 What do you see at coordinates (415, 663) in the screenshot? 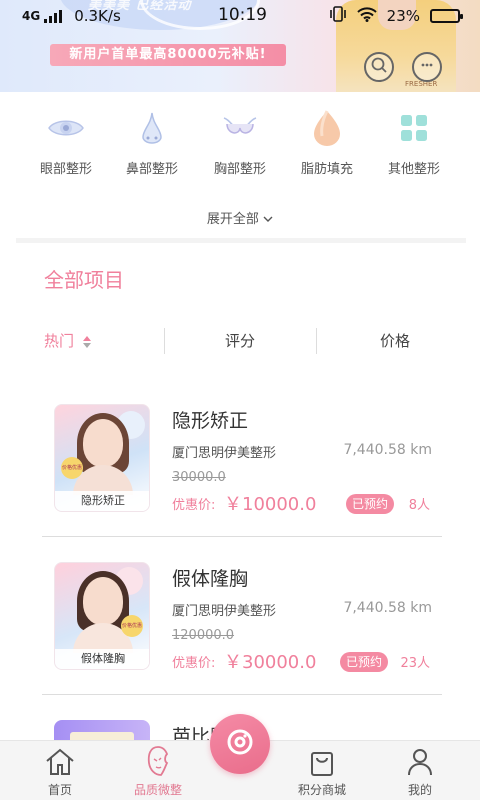
I see `item-booking-count: 23人` at bounding box center [415, 663].